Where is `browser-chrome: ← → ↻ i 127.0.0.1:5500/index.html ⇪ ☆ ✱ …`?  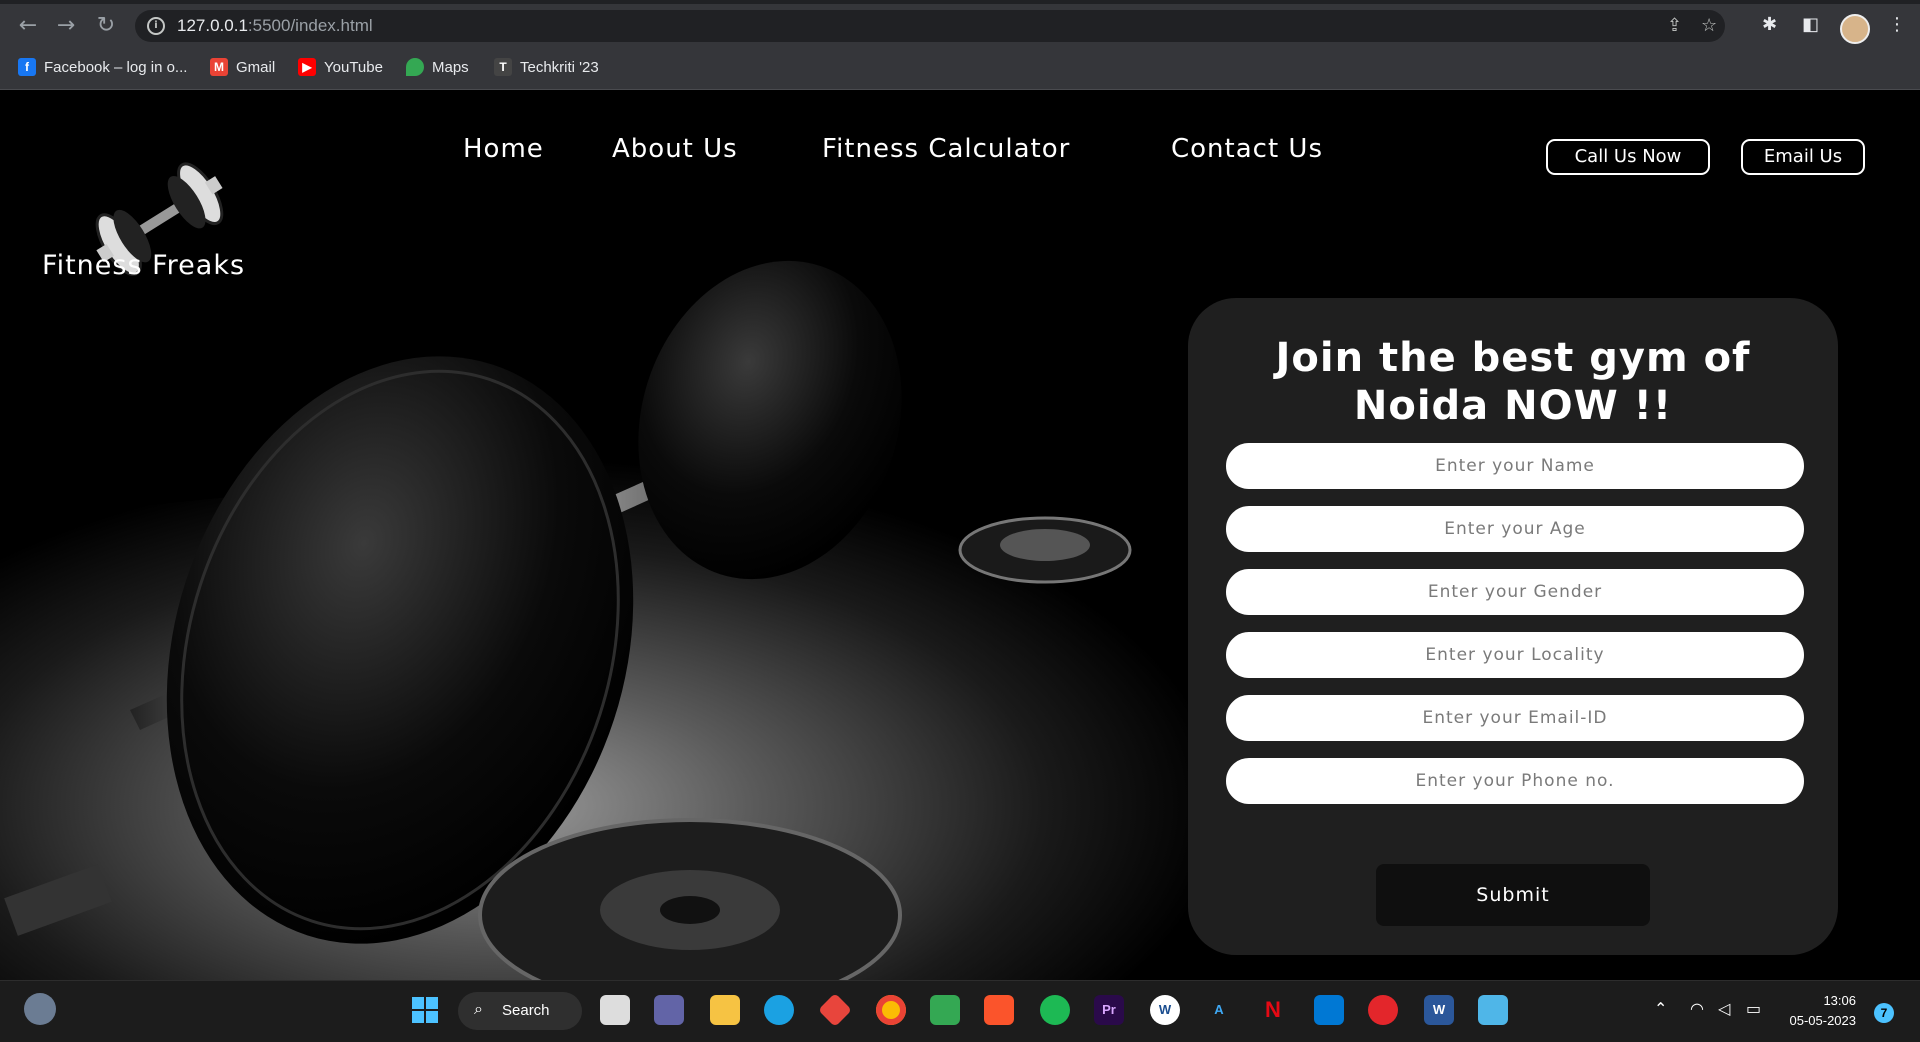
browser-chrome: ← → ↻ i 127.0.0.1:5500/index.html ⇪ ☆ ✱ … is located at coordinates (960, 45).